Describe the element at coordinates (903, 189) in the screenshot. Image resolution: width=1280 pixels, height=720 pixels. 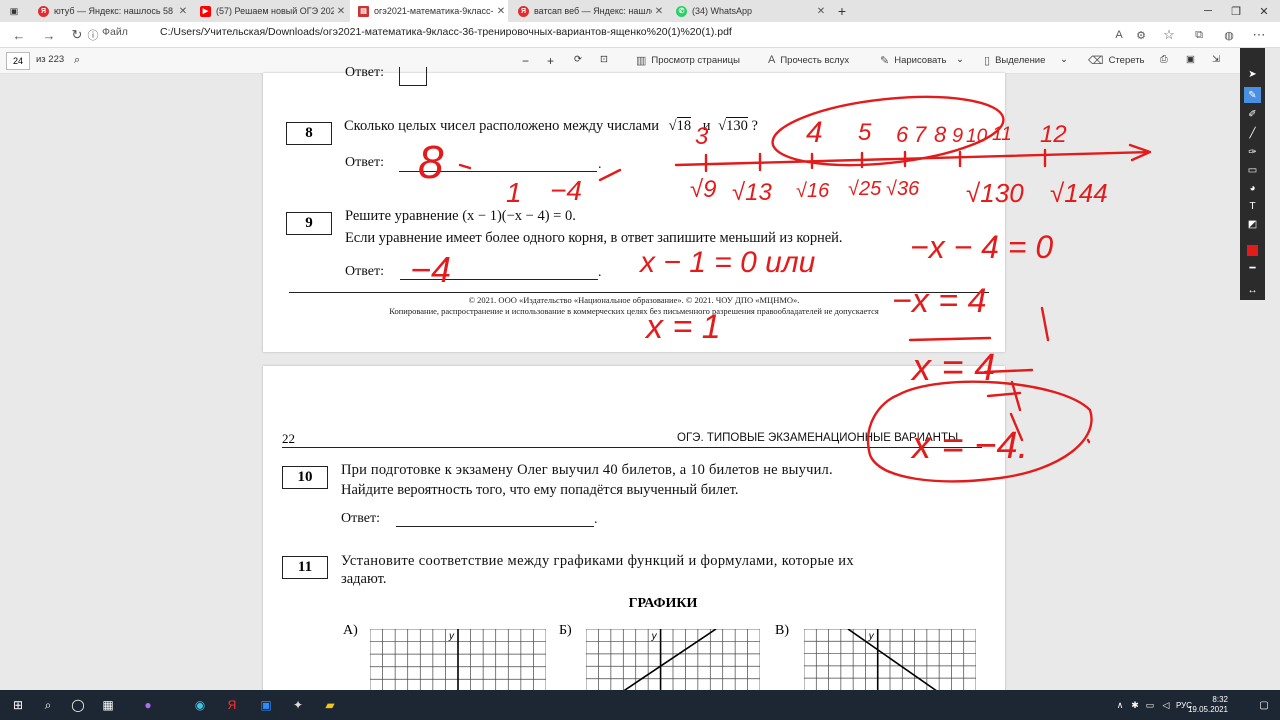
I see `ink-root-36: √36` at that location.